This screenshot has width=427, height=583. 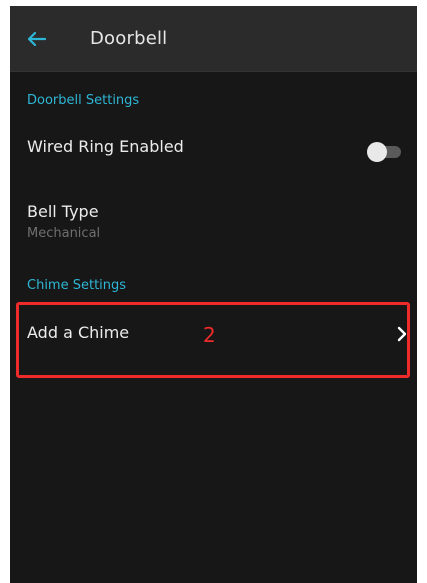 What do you see at coordinates (213, 147) in the screenshot?
I see `wired-ring-row: Wired Ring Enabled` at bounding box center [213, 147].